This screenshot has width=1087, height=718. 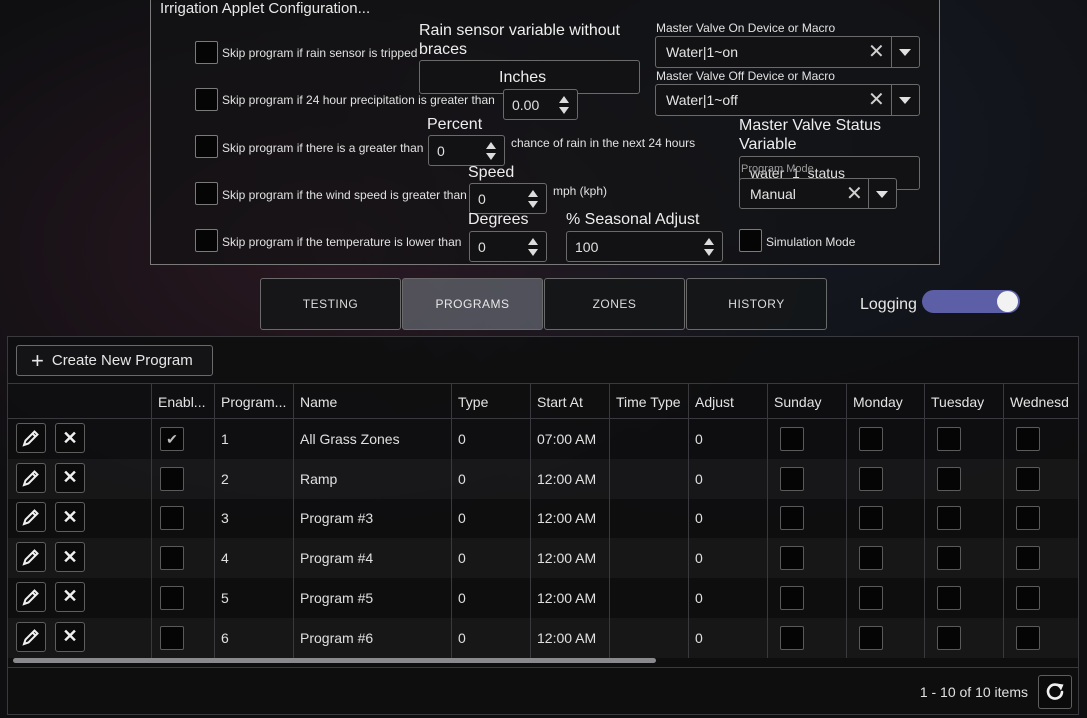 I want to click on logging-toggle, so click(x=971, y=301).